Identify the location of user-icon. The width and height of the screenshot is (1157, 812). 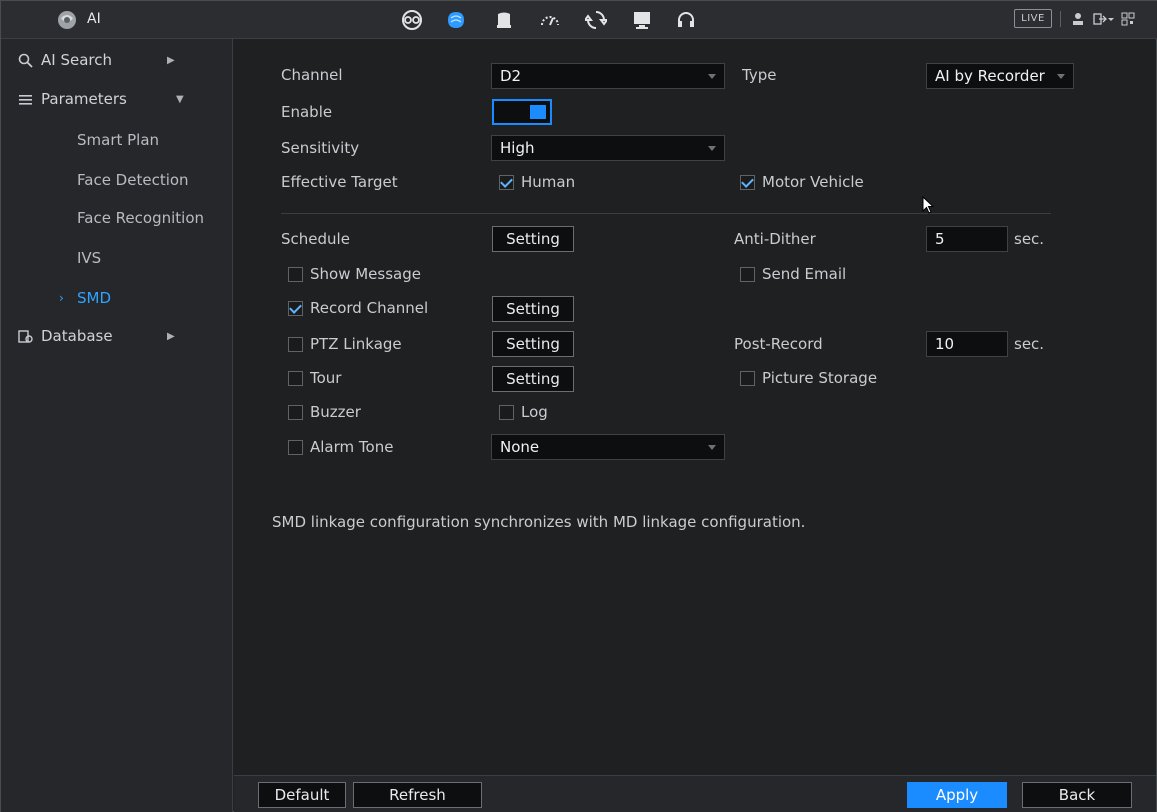
(1078, 19).